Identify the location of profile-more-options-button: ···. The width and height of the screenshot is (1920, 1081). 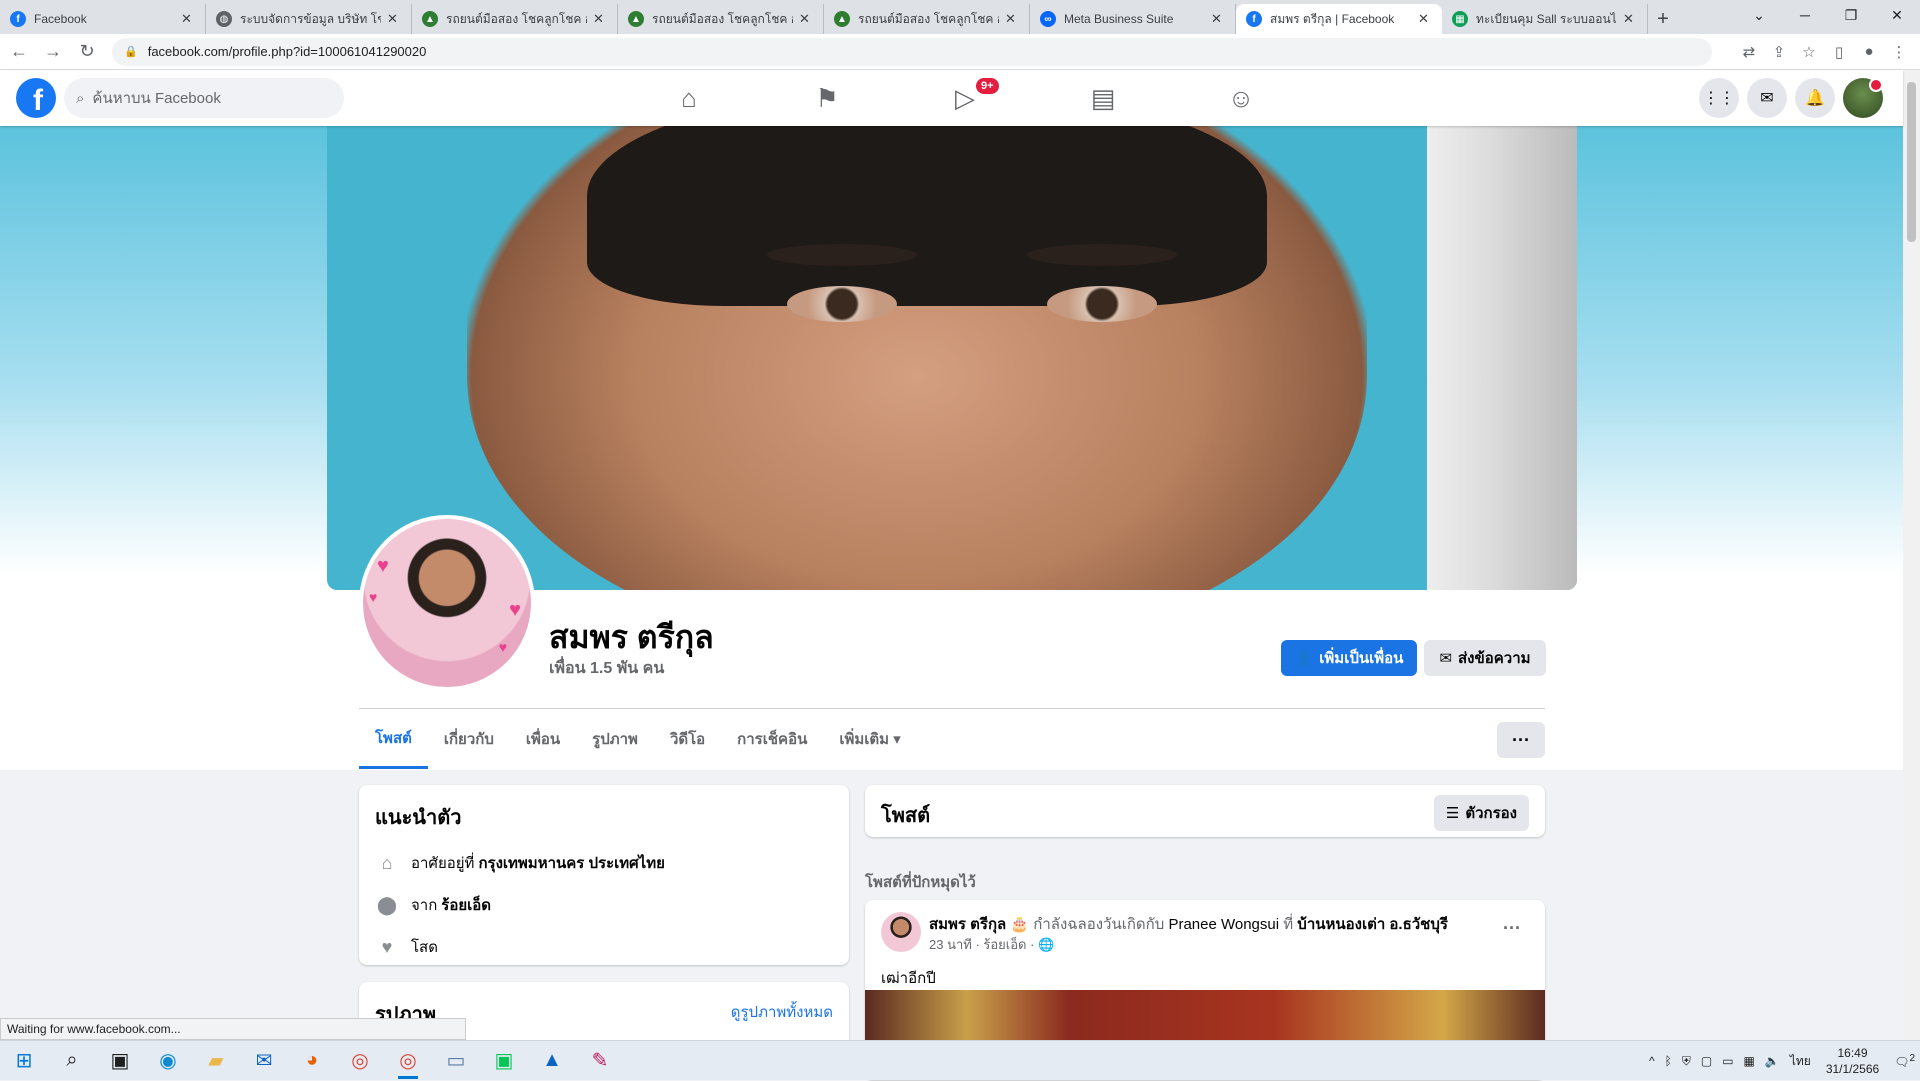
(1521, 740).